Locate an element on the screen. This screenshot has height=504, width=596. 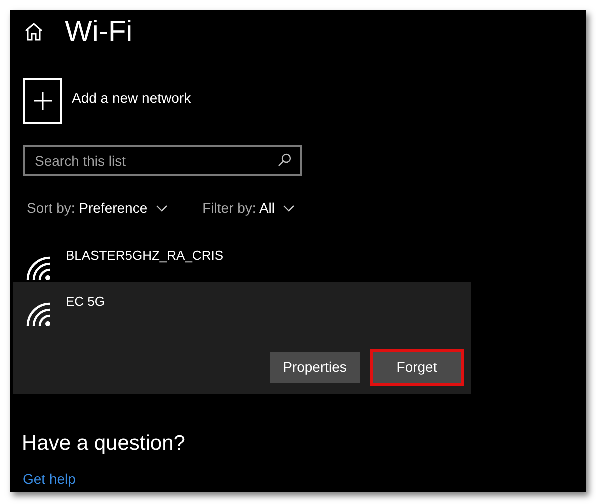
home-icon is located at coordinates (34, 32).